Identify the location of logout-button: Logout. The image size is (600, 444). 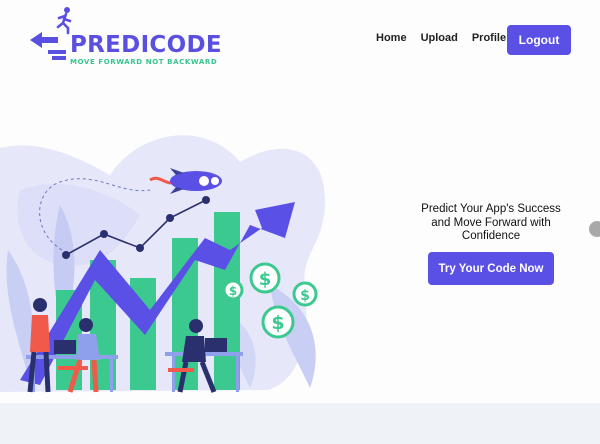
(539, 40).